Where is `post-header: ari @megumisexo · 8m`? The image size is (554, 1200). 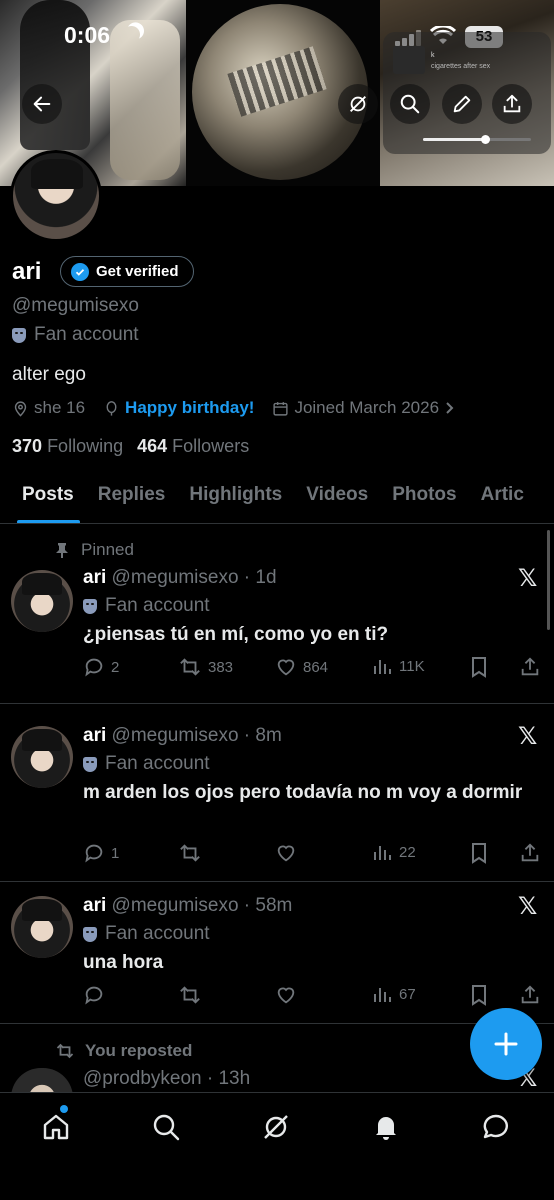
post-header: ari @megumisexo · 8m is located at coordinates (182, 736).